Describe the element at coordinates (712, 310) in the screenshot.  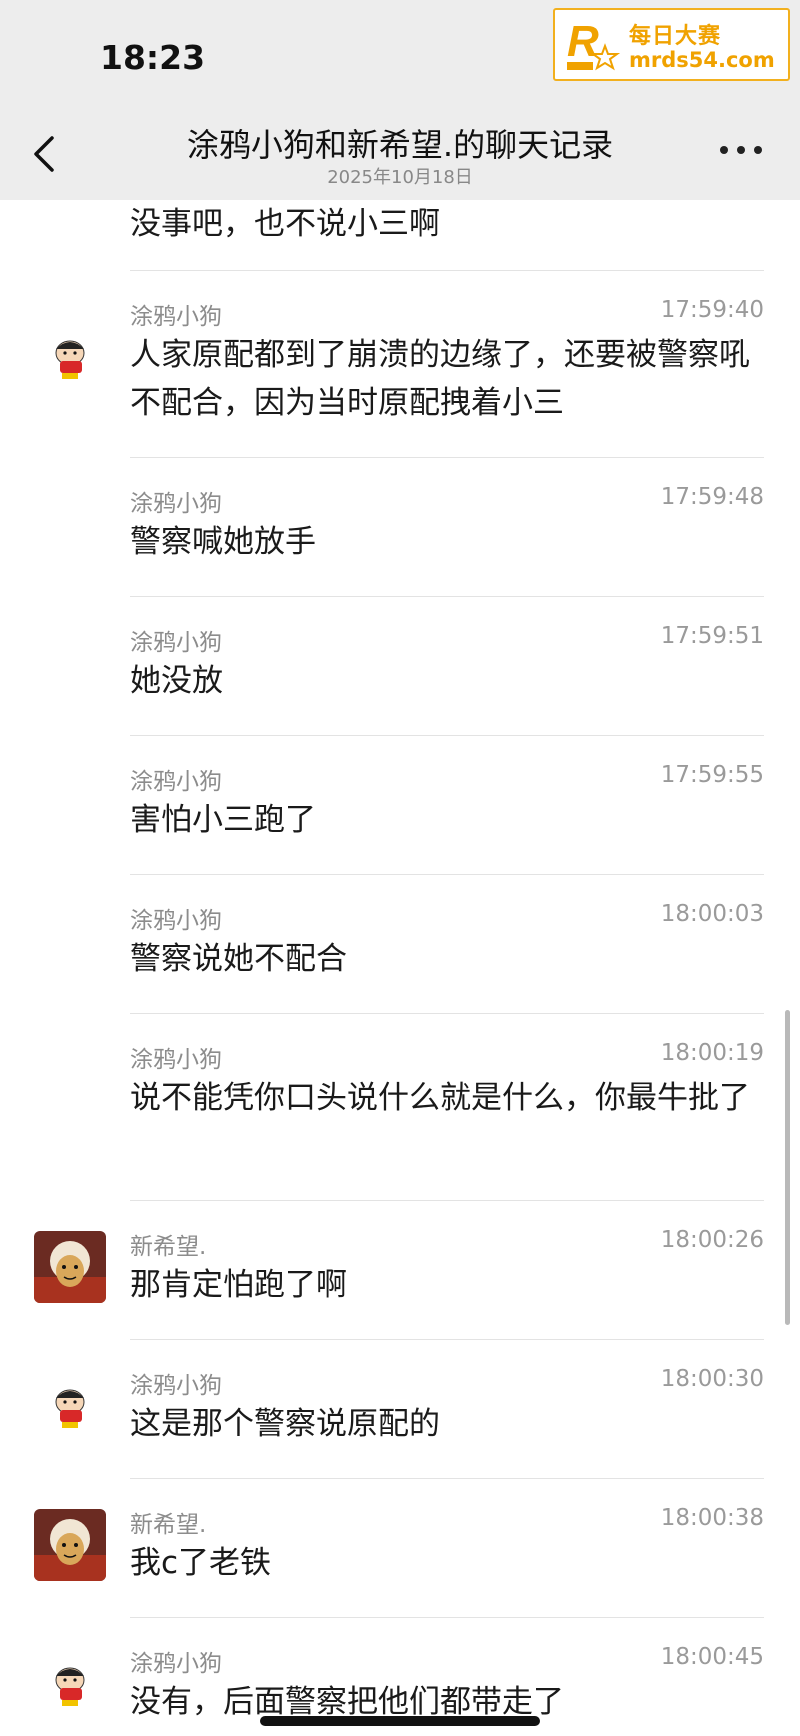
I see `message-time: 17:59:40` at that location.